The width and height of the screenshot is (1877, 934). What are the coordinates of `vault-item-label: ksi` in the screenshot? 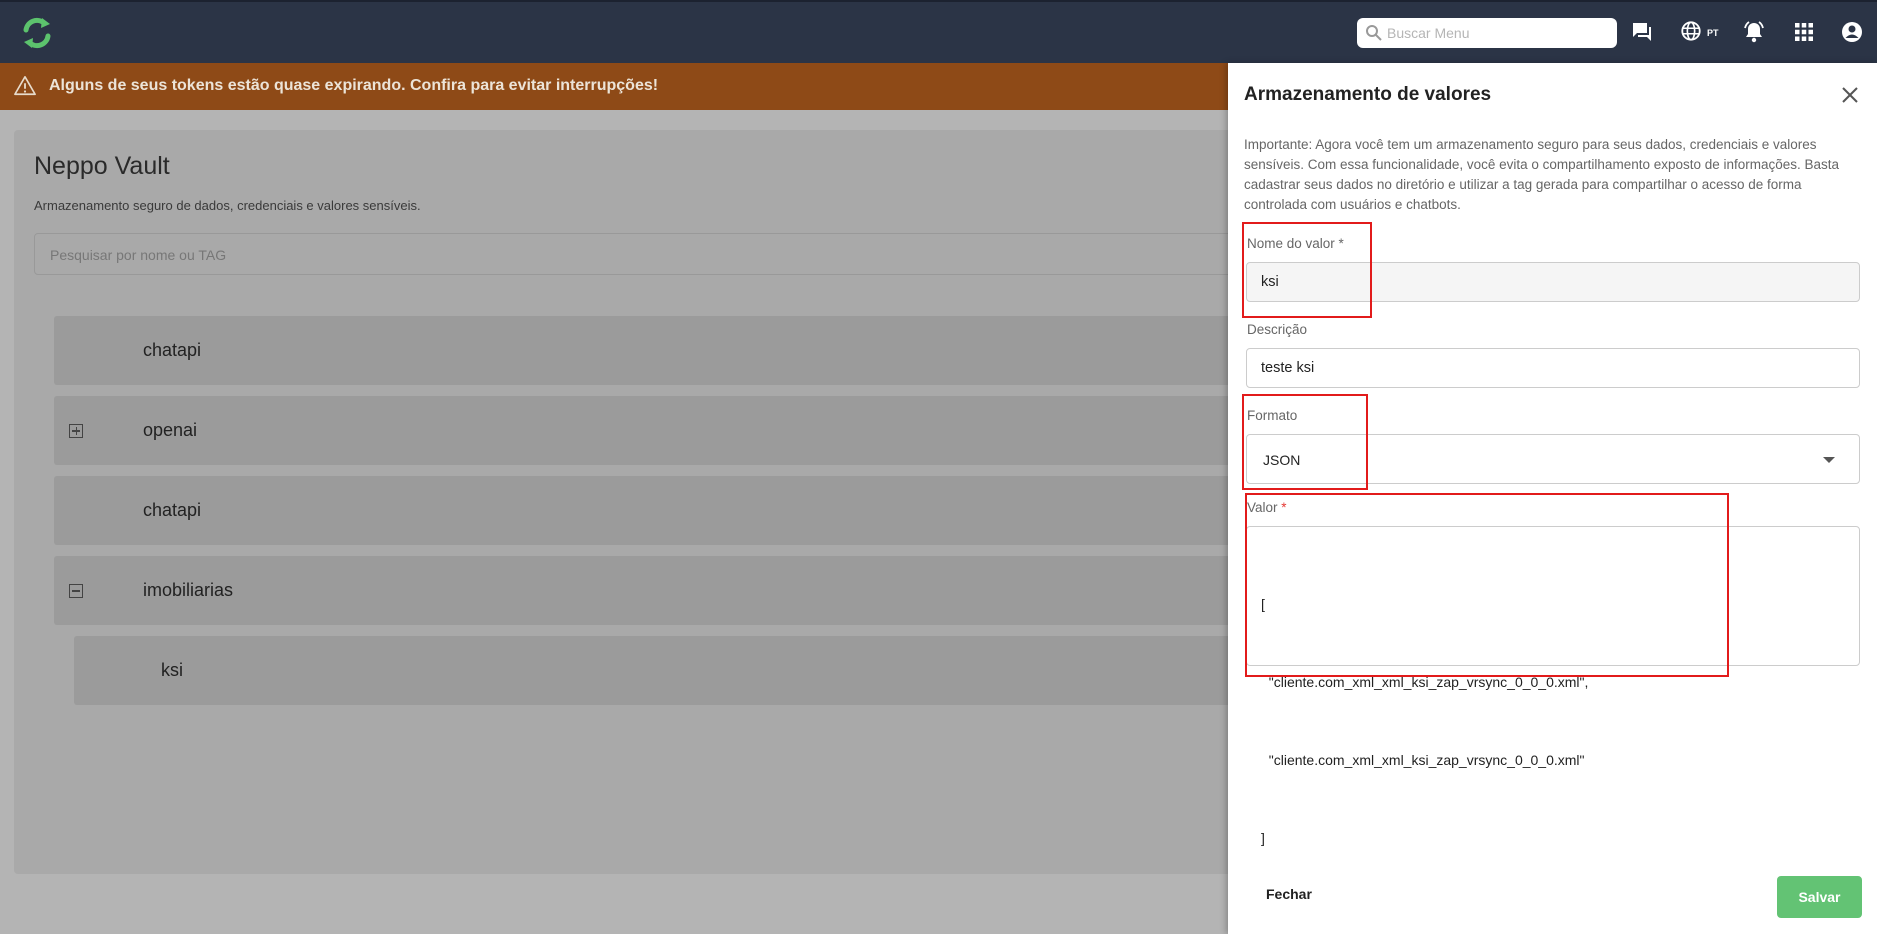 It's located at (172, 670).